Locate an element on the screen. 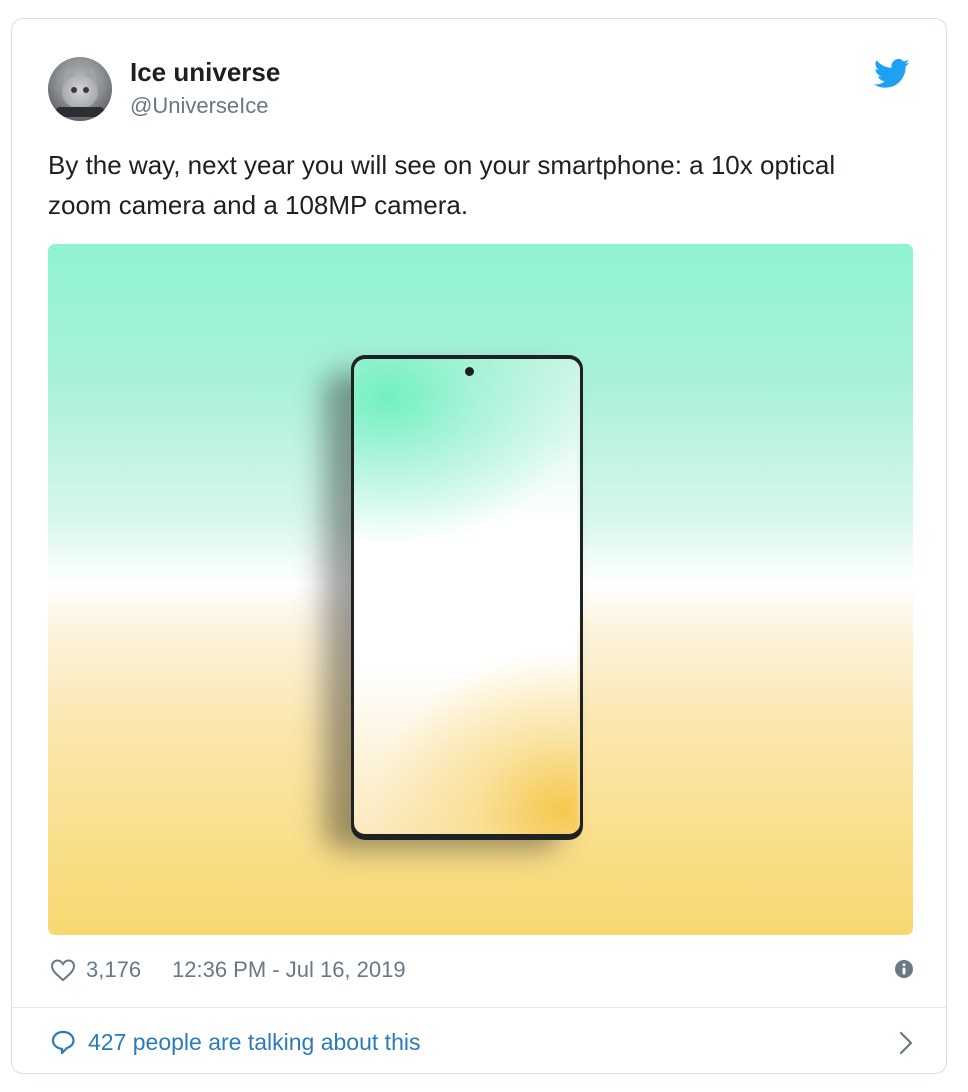  avatar-face is located at coordinates (80, 92).